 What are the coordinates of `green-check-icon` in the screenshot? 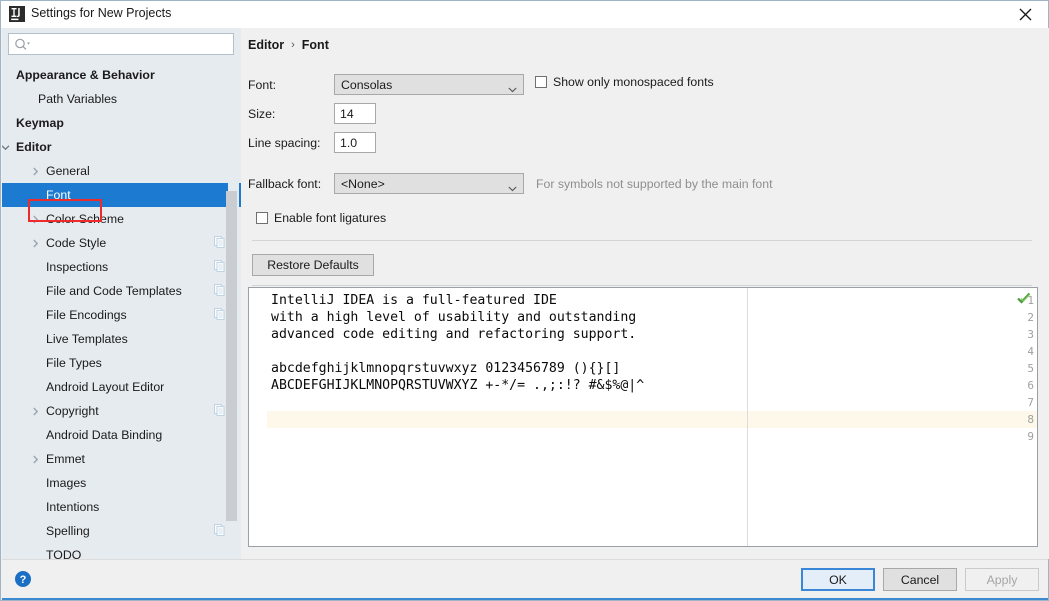 It's located at (1024, 298).